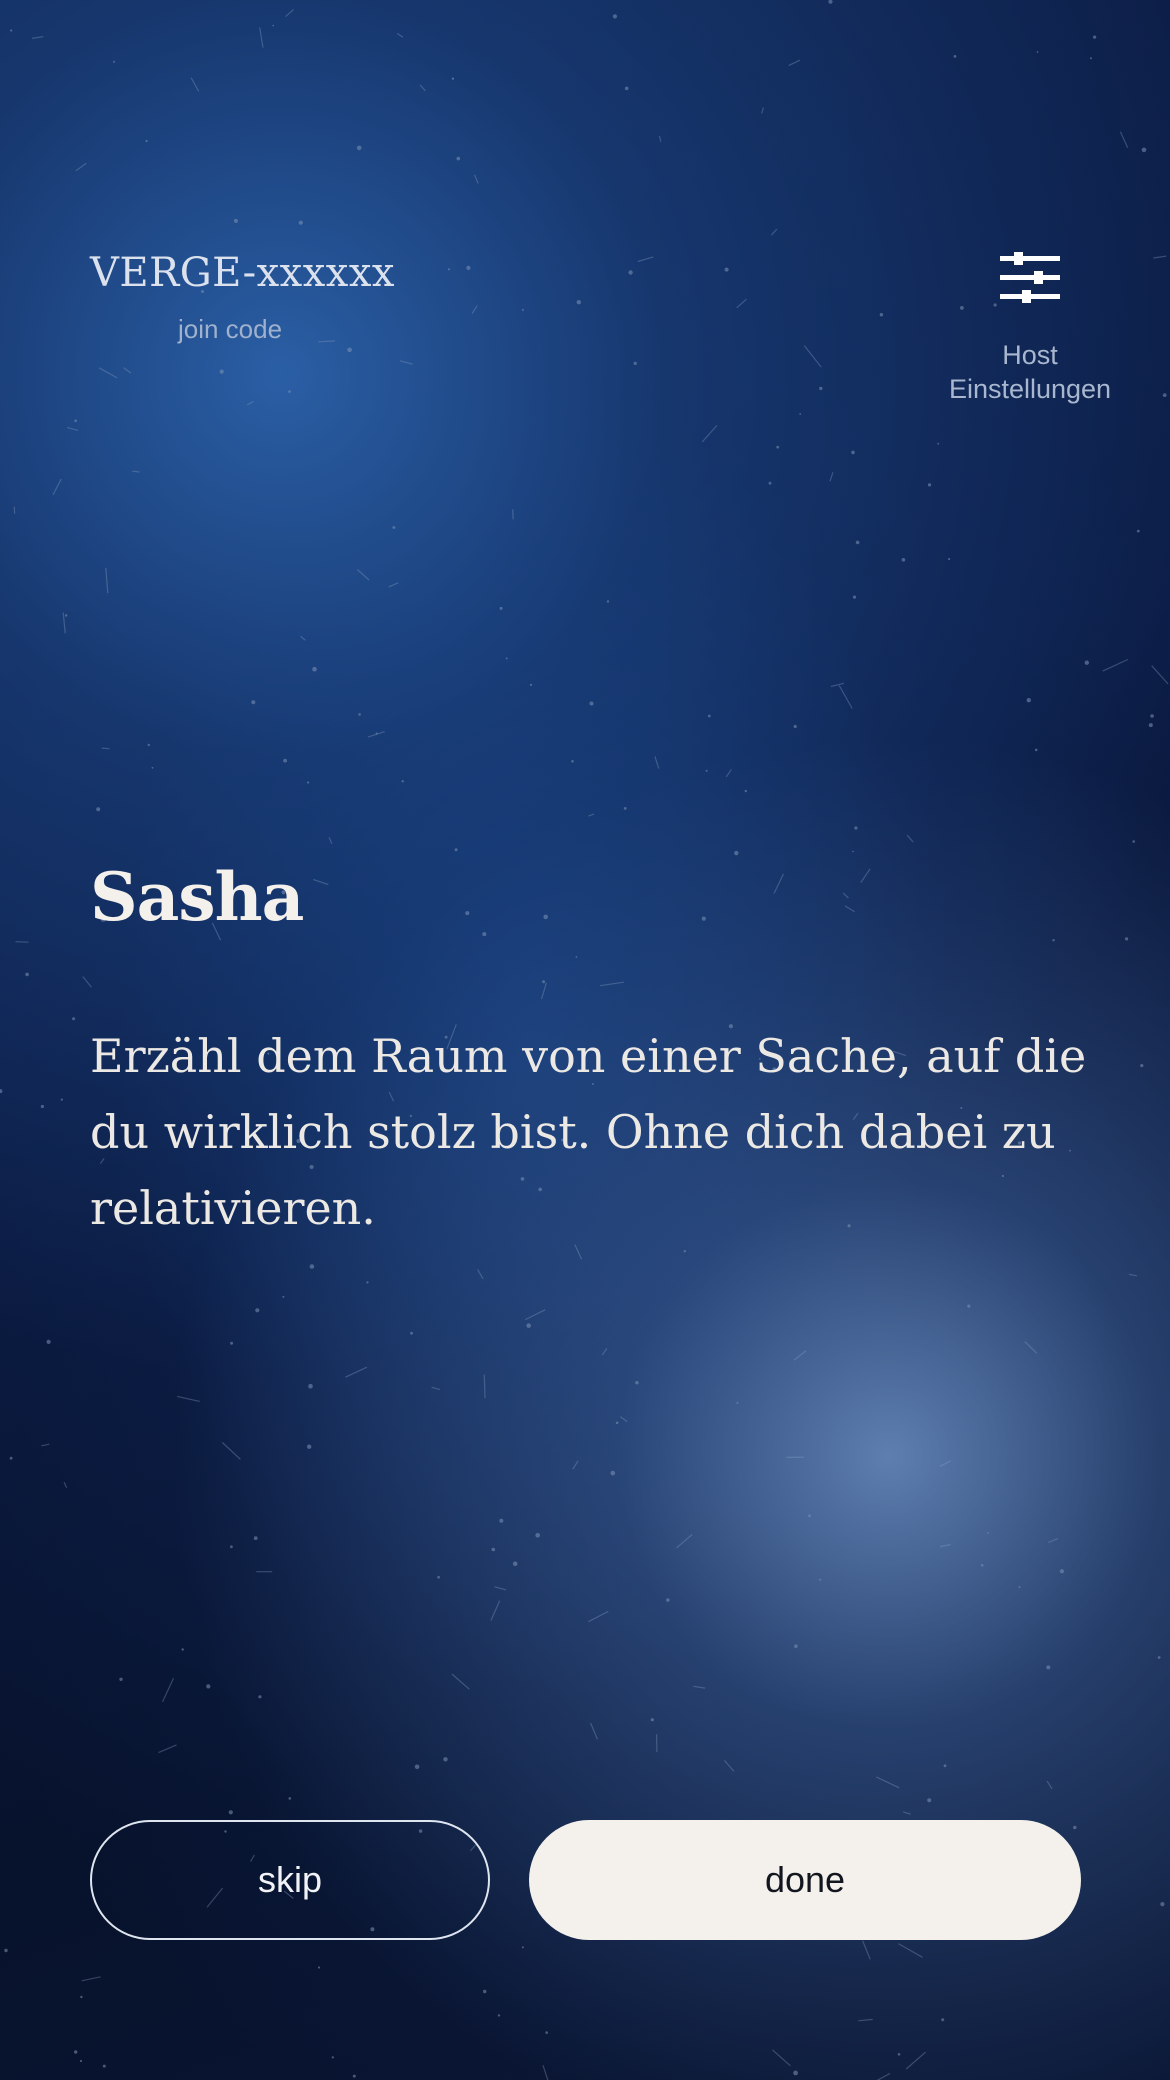  I want to click on host-settings-button: Host Einstellungen, so click(1030, 329).